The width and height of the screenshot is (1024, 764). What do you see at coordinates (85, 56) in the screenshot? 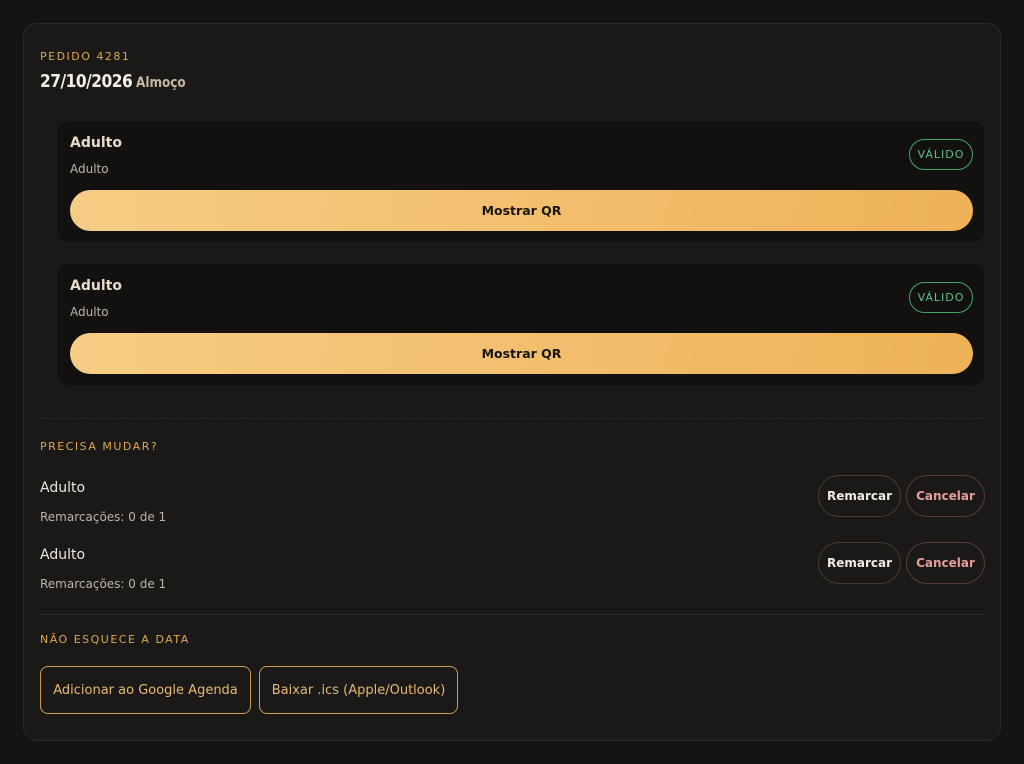
I see `order-number: PEDIDO 4281` at bounding box center [85, 56].